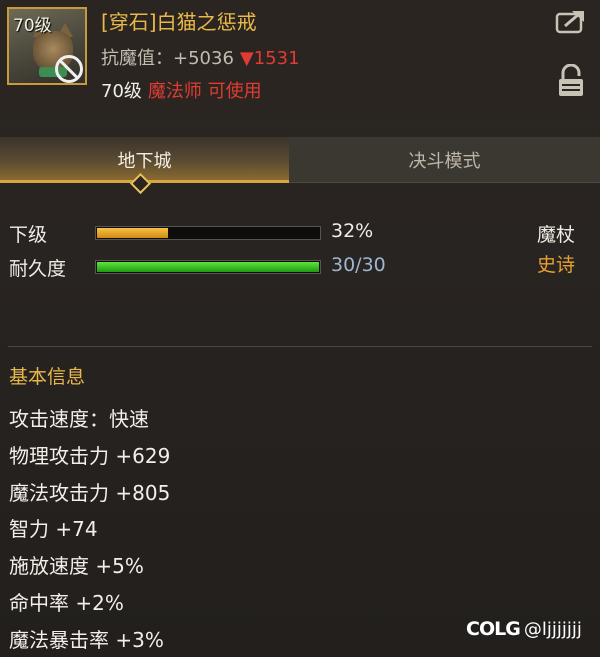  Describe the element at coordinates (86, 640) in the screenshot. I see `attribute-line: 魔法暴击率 +3%` at that location.